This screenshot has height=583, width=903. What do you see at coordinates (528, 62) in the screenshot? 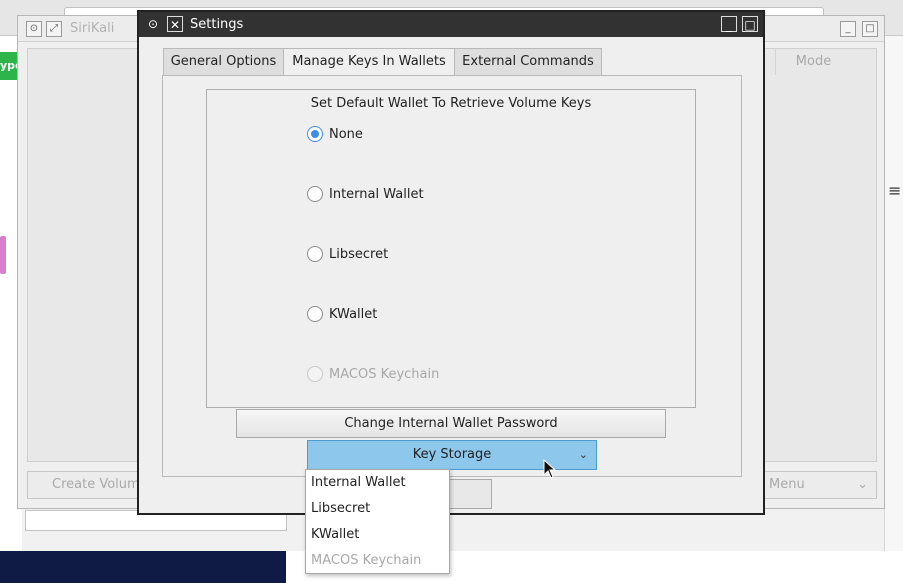
I see `tab-external-commands: External Commands` at bounding box center [528, 62].